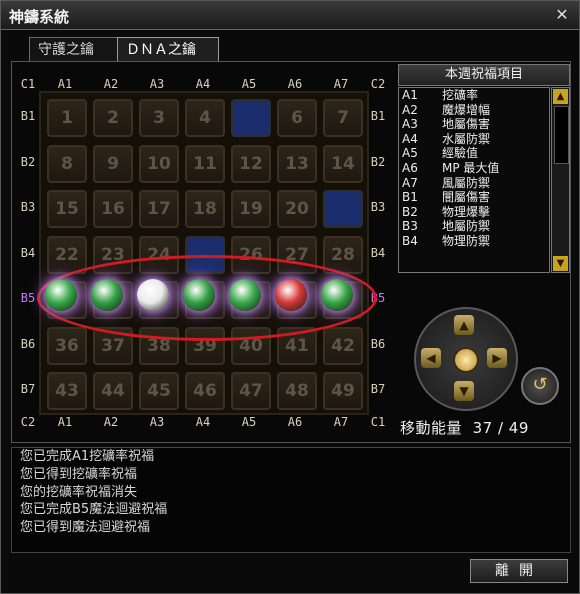 The width and height of the screenshot is (580, 594). What do you see at coordinates (519, 571) in the screenshot?
I see `leave-button: 離開` at bounding box center [519, 571].